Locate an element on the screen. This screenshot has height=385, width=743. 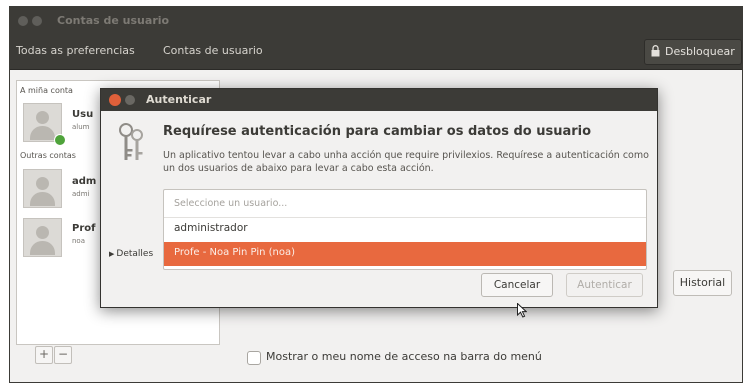
add-user-button: + is located at coordinates (44, 355).